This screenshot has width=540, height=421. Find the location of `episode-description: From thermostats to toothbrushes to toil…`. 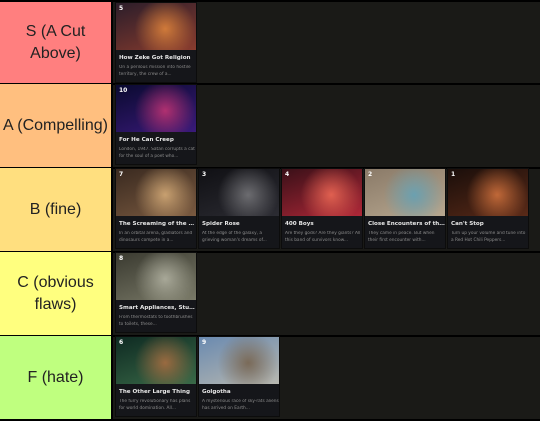

episode-description: From thermostats to toothbrushes to toil… is located at coordinates (156, 321).